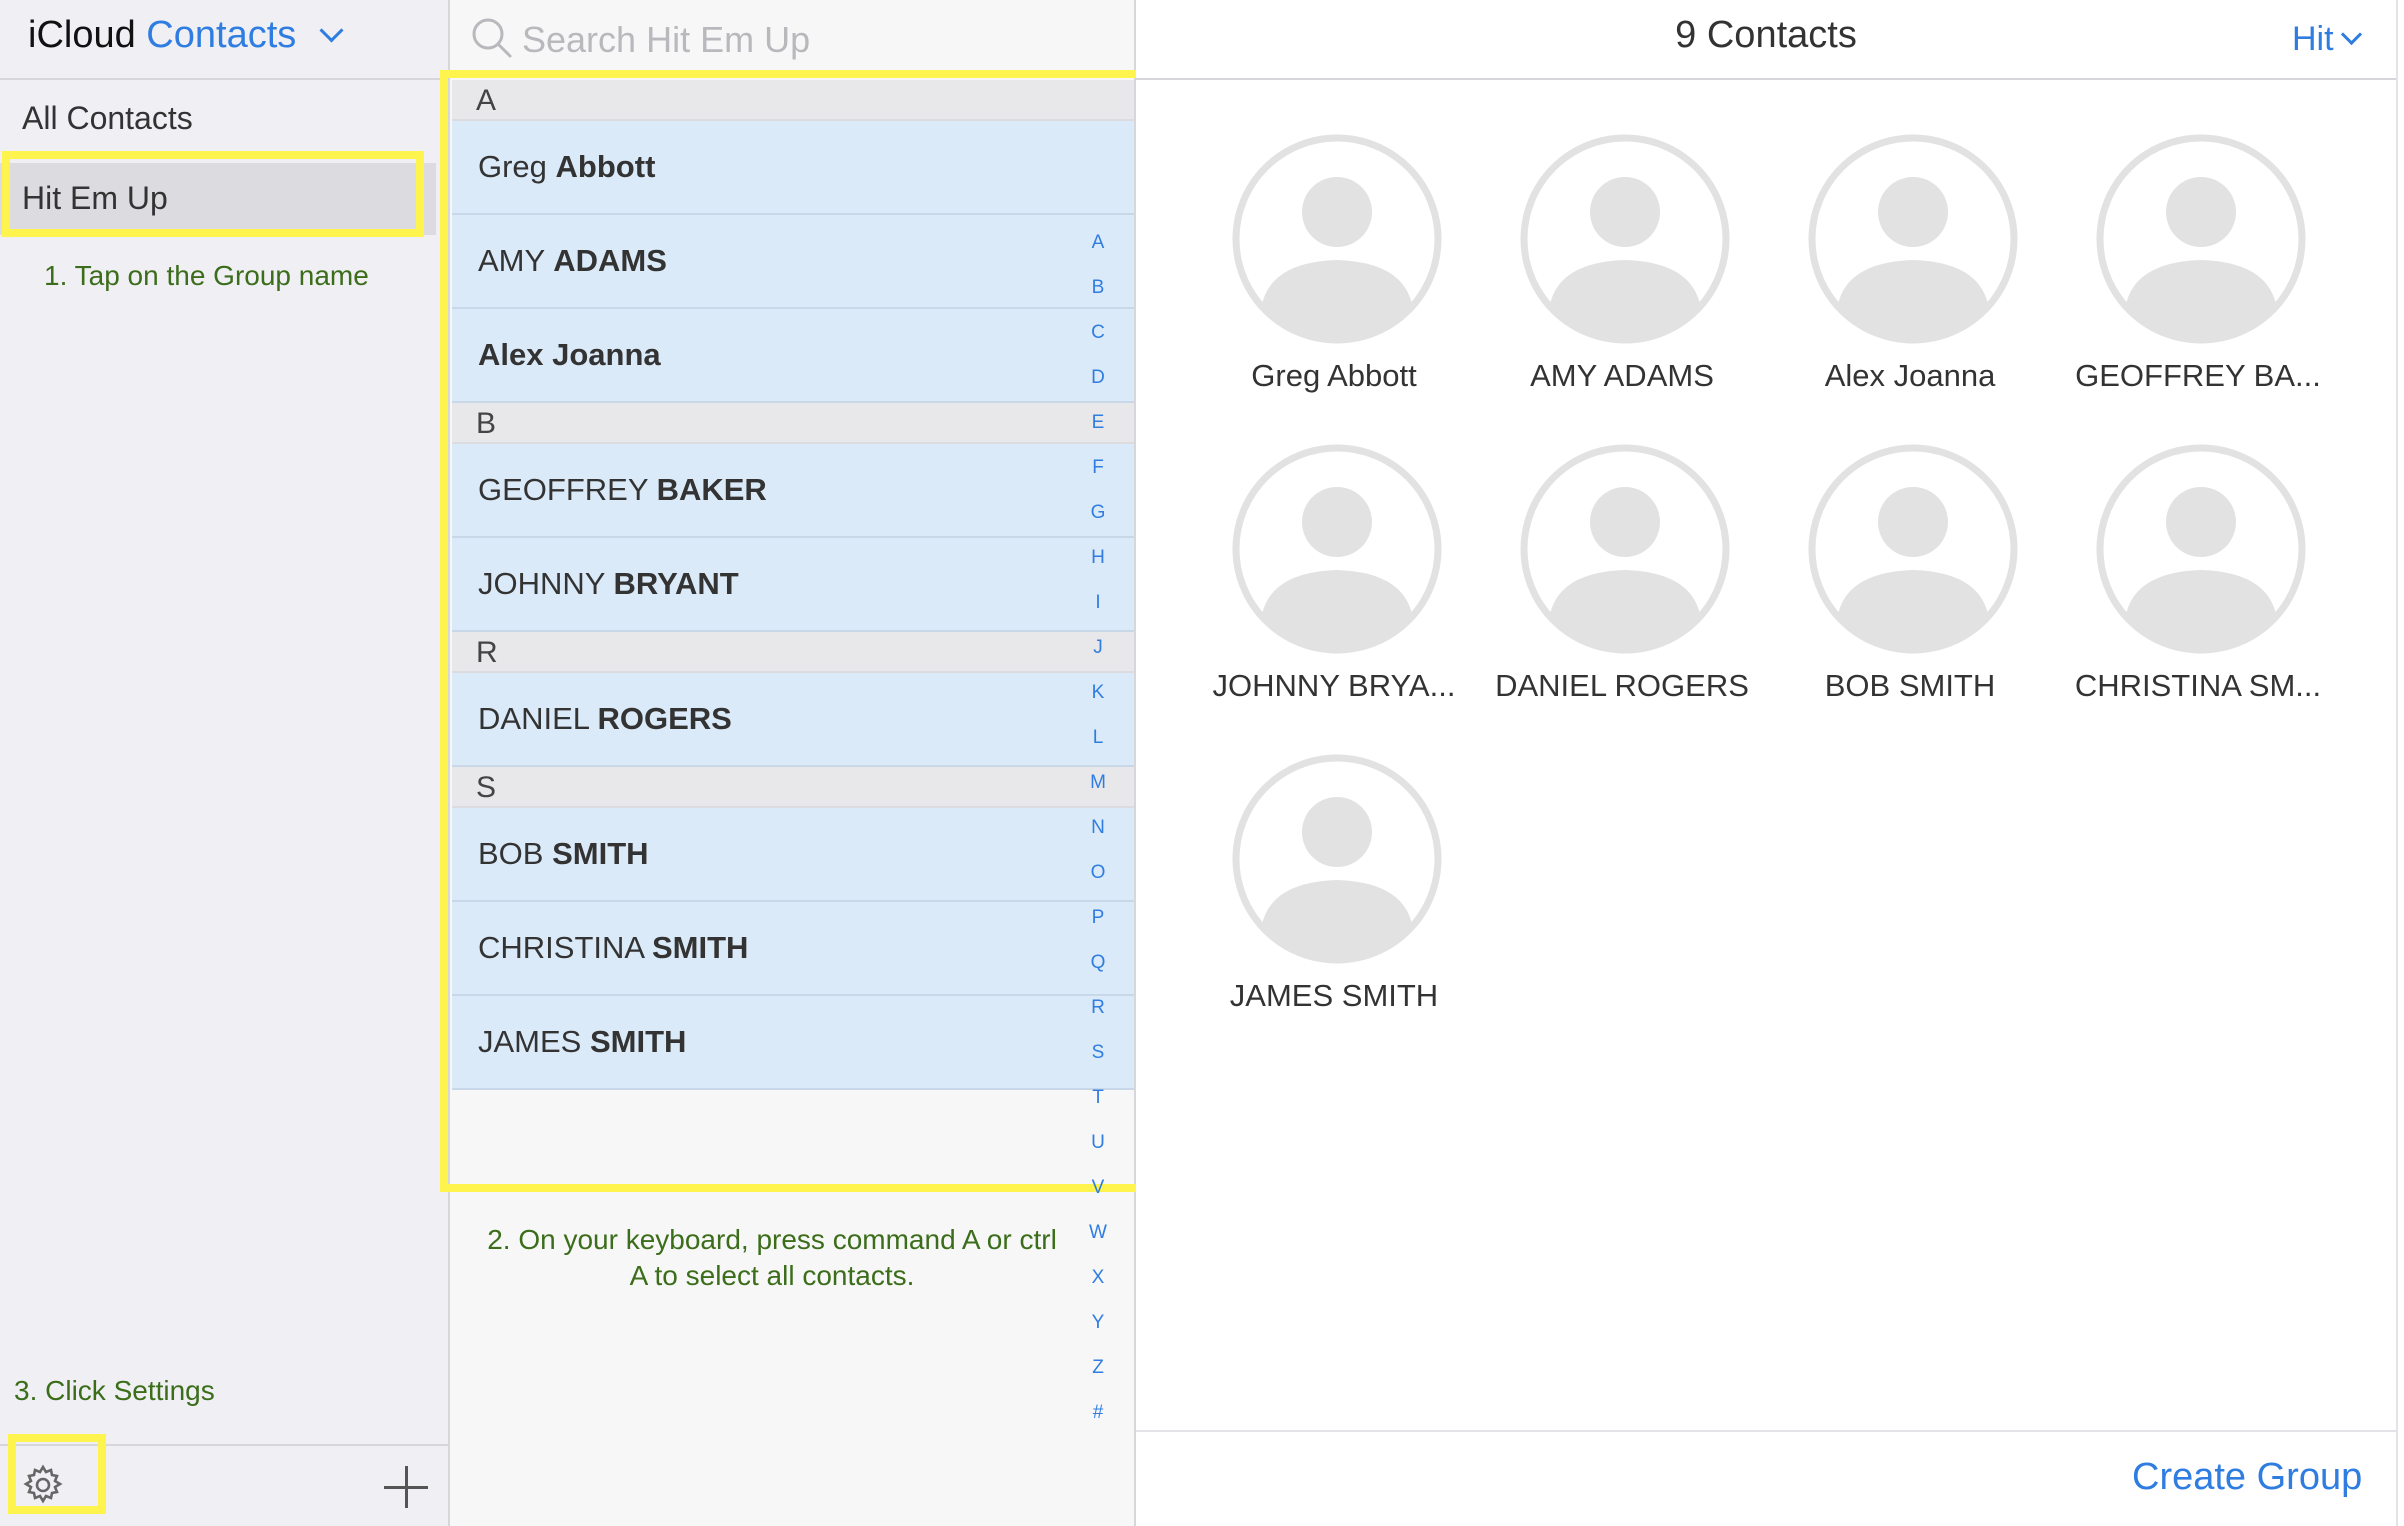 This screenshot has height=1526, width=2404. I want to click on alphabet-index-letter: E, so click(1098, 434).